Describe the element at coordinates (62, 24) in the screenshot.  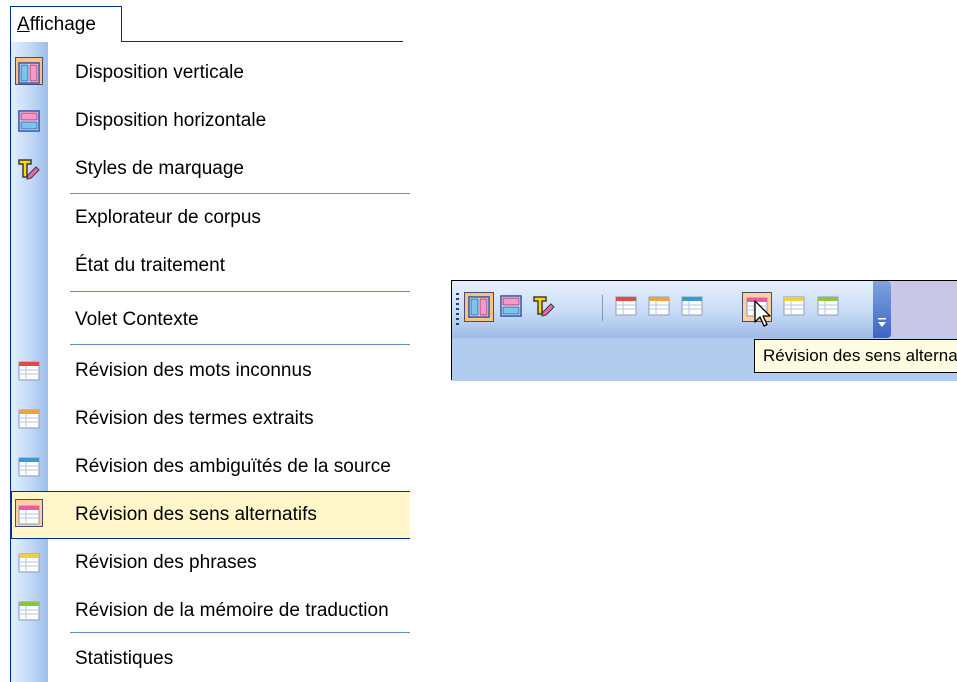
I see `menu-title-text: ffichage` at that location.